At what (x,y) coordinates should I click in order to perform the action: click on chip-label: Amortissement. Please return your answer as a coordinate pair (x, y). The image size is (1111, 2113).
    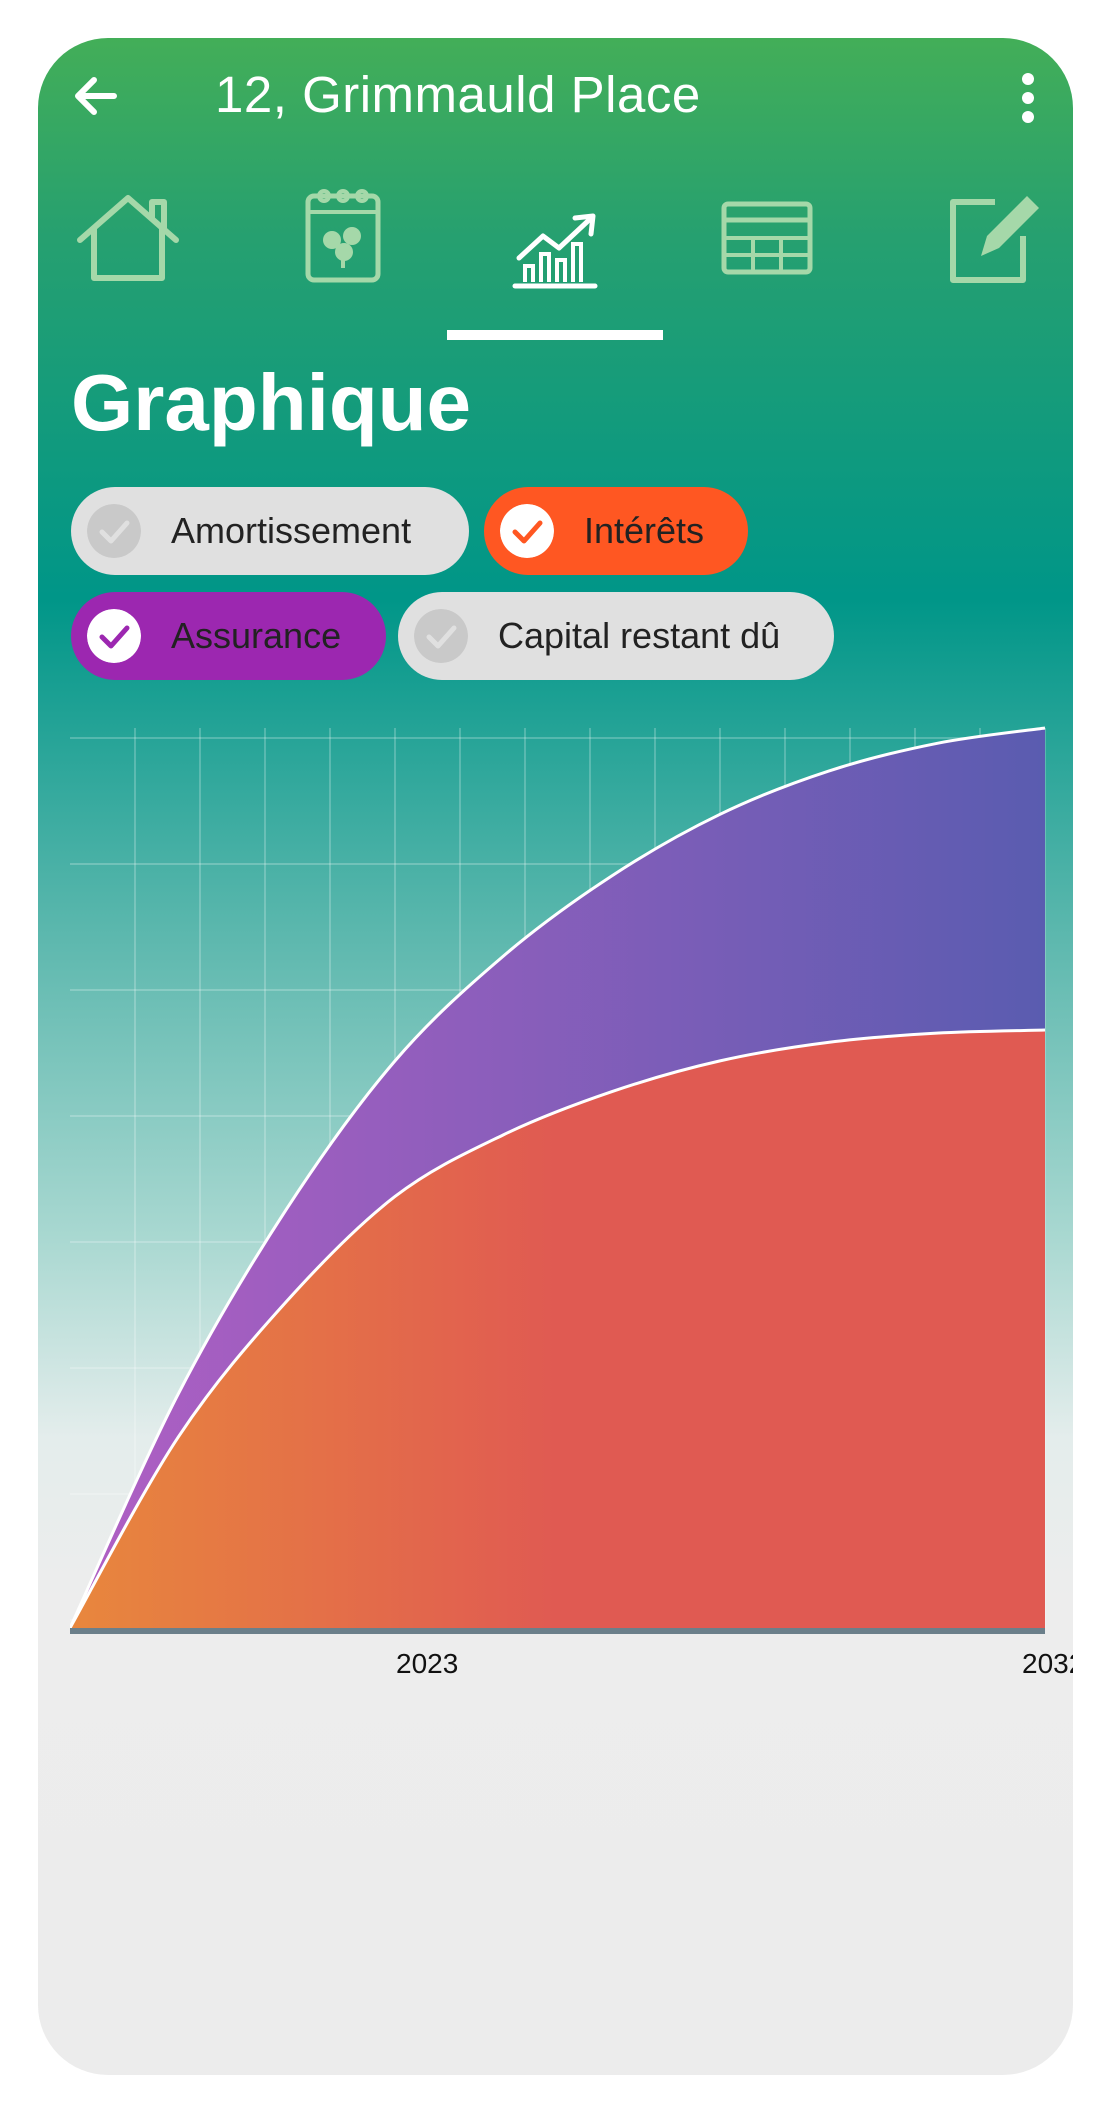
    Looking at the image, I should click on (291, 530).